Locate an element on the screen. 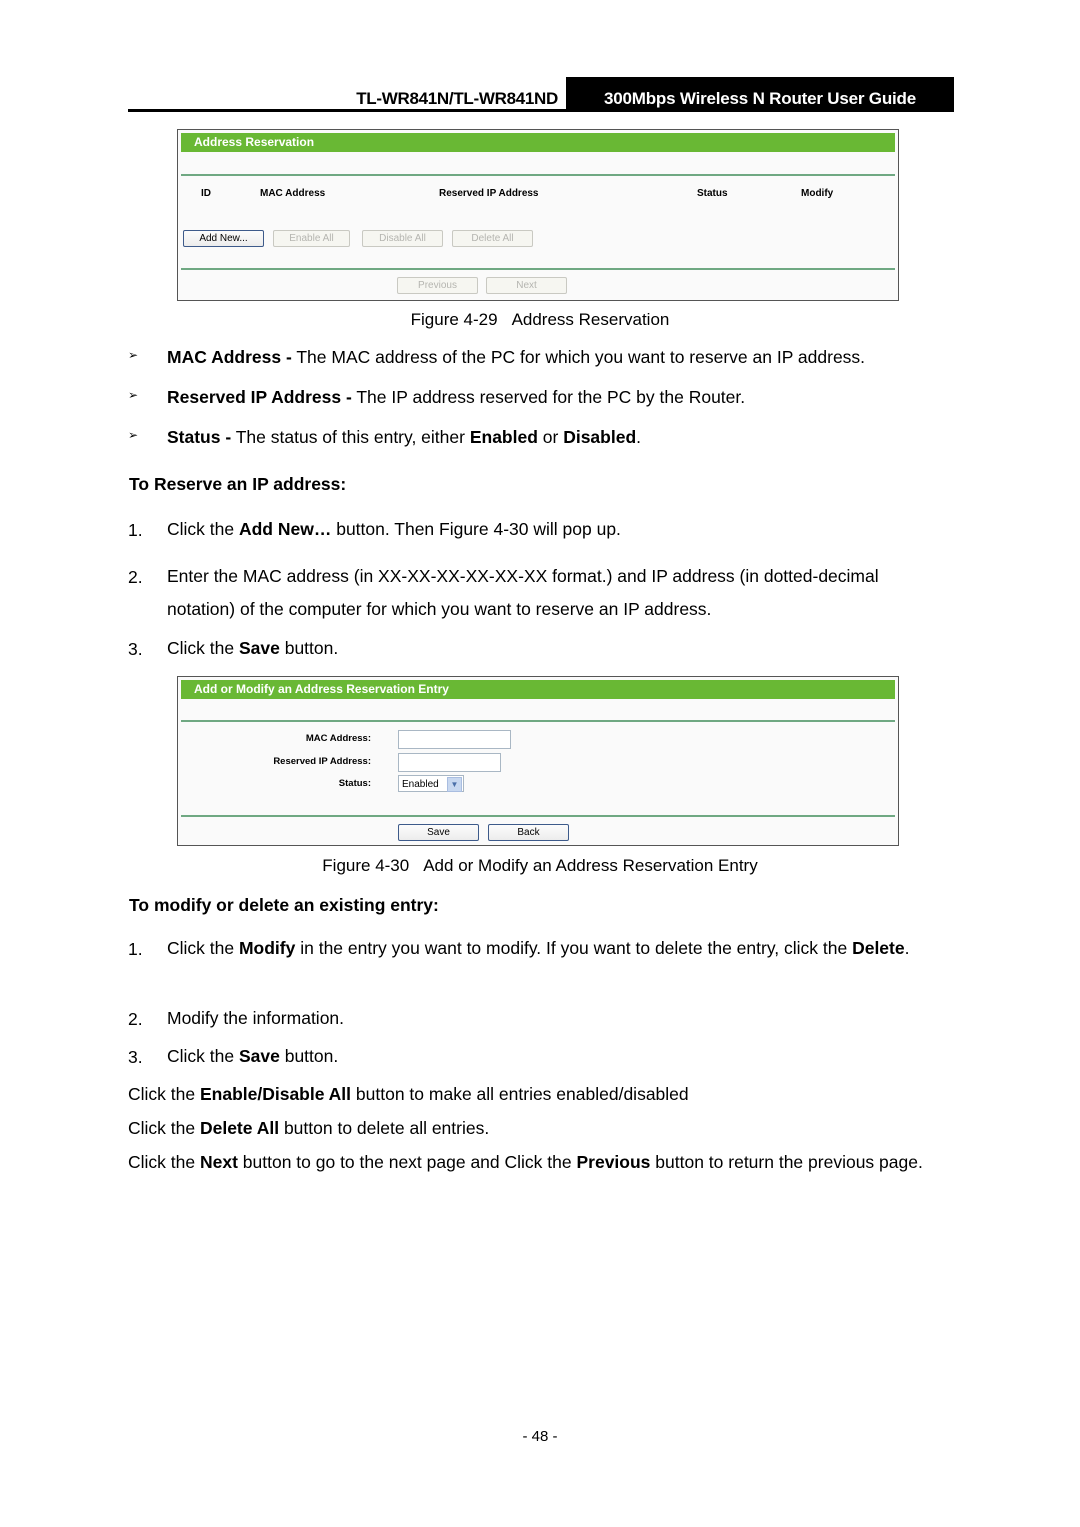 Image resolution: width=1080 pixels, height=1527 pixels. page-number: - 48 - is located at coordinates (540, 1436).